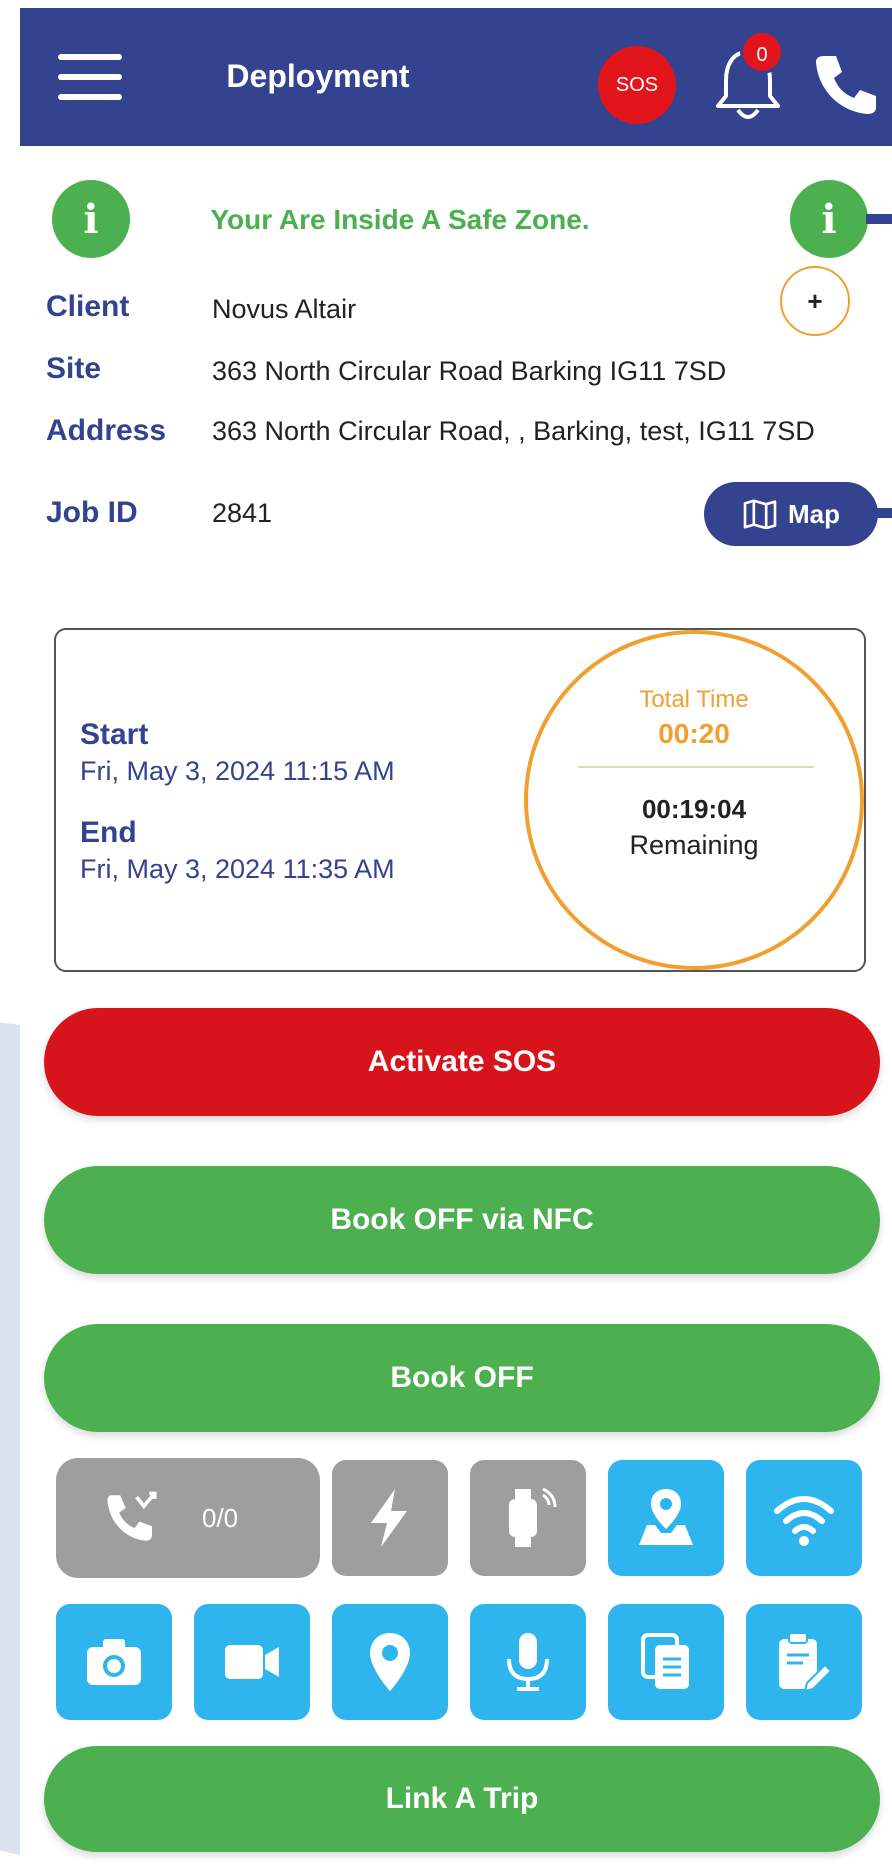 This screenshot has height=1874, width=892. I want to click on job-id-value: 2841, so click(242, 513).